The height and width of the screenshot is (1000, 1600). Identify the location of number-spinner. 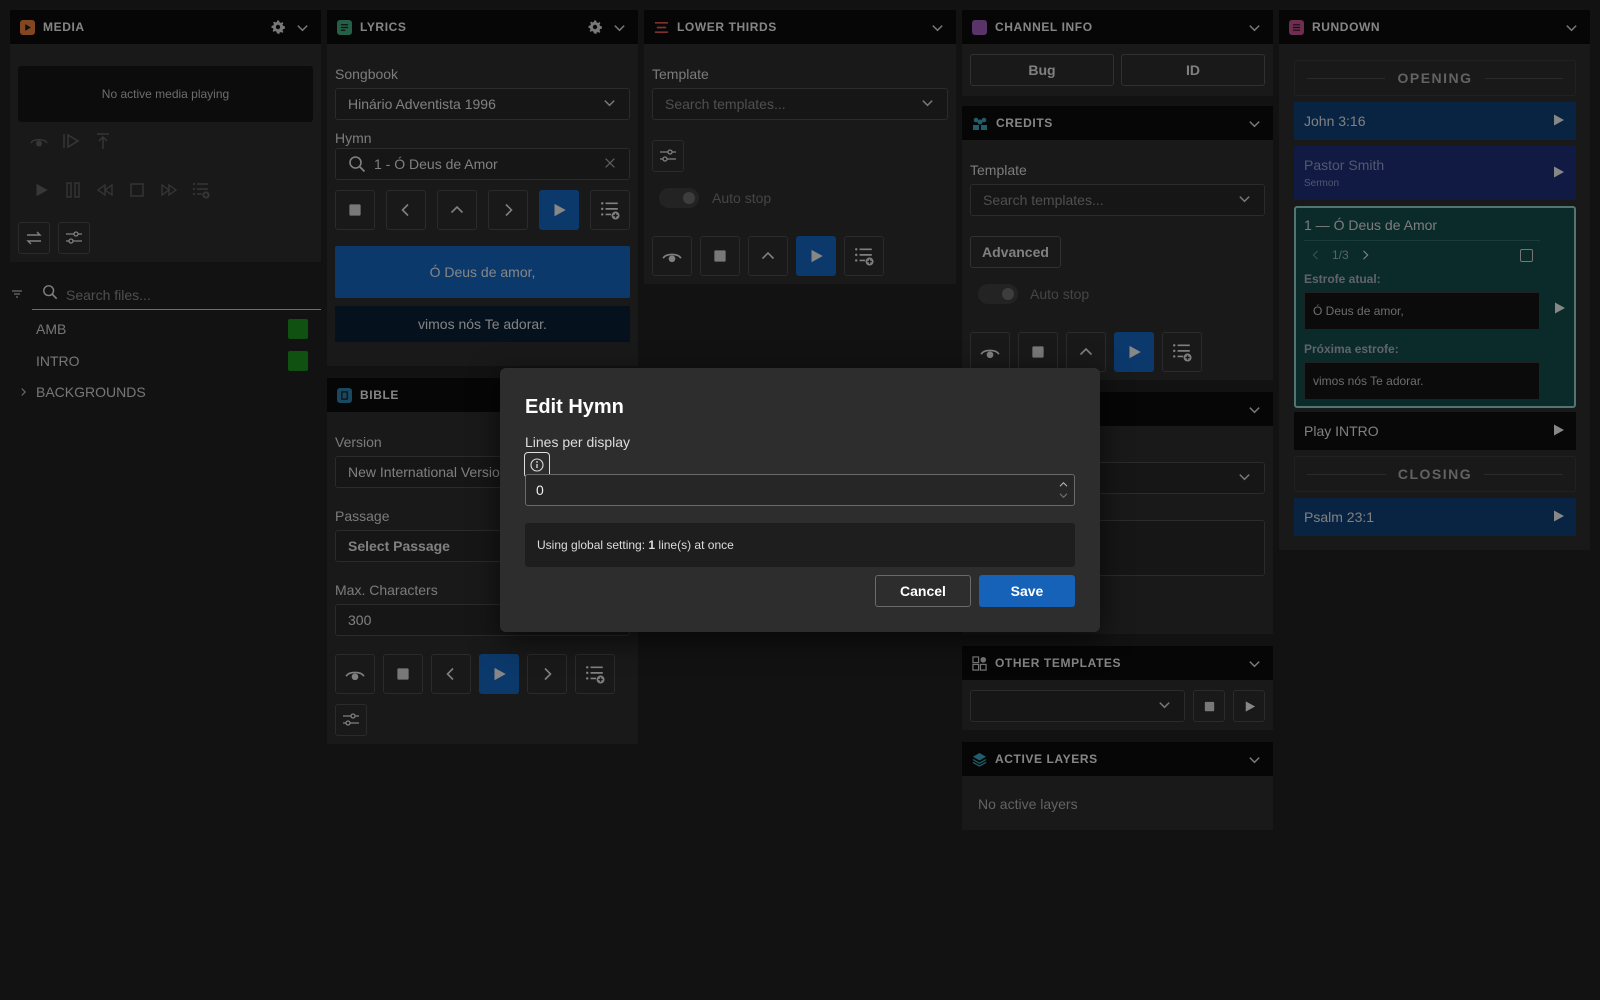
(1063, 490).